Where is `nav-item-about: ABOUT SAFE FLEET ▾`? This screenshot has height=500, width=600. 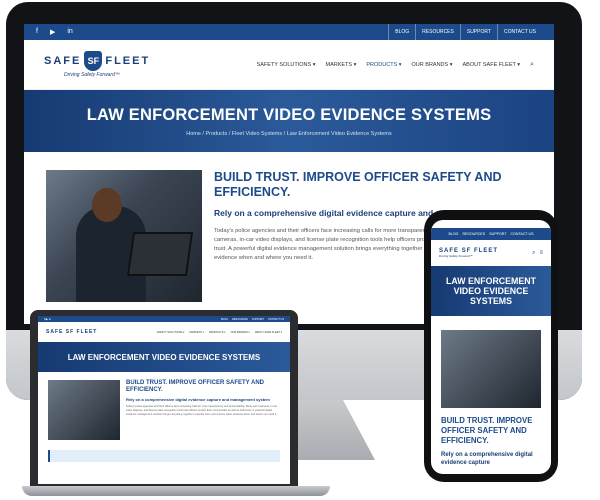
nav-item-about: ABOUT SAFE FLEET ▾ is located at coordinates (492, 65).